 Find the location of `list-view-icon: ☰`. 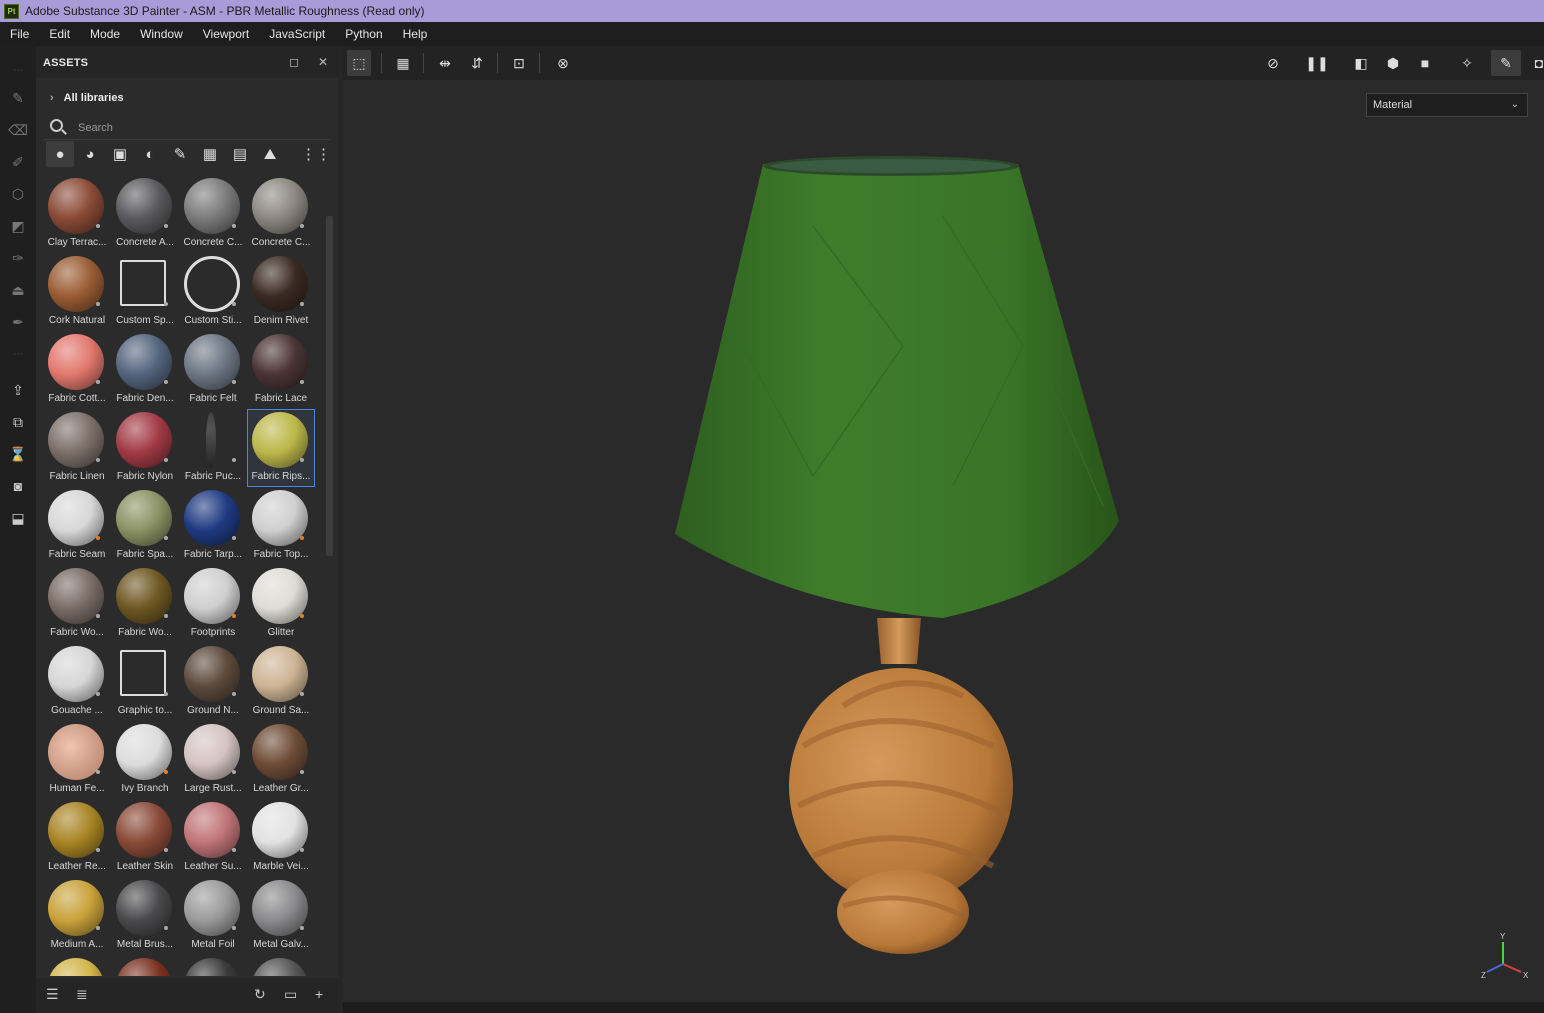

list-view-icon: ☰ is located at coordinates (52, 994).